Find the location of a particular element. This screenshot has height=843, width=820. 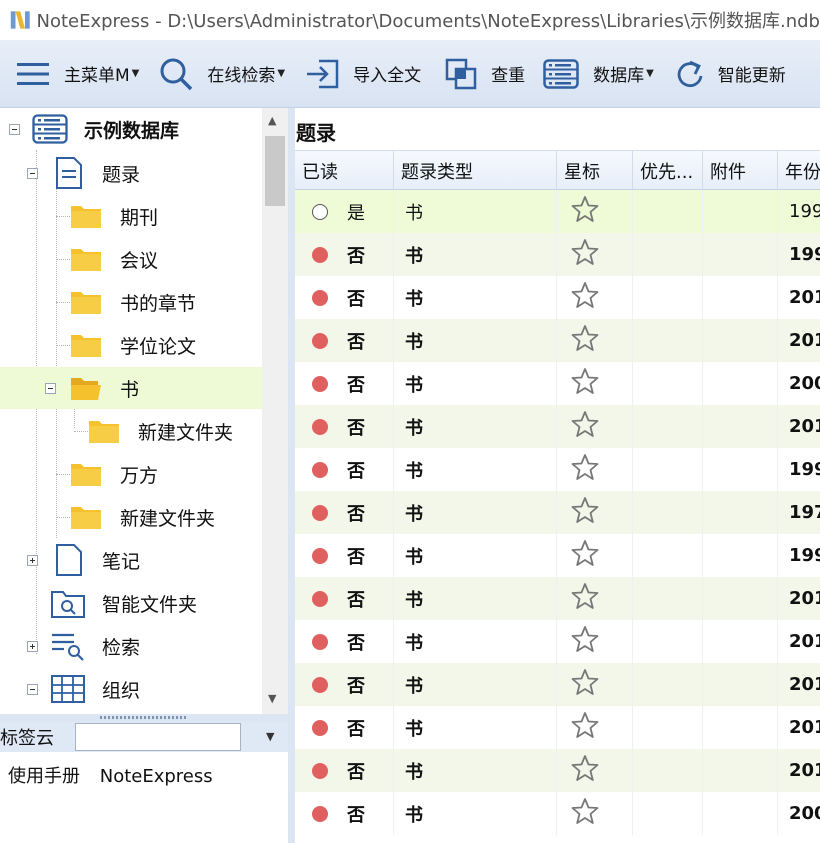

tree-item-root: 示例数据库 is located at coordinates (131, 129).